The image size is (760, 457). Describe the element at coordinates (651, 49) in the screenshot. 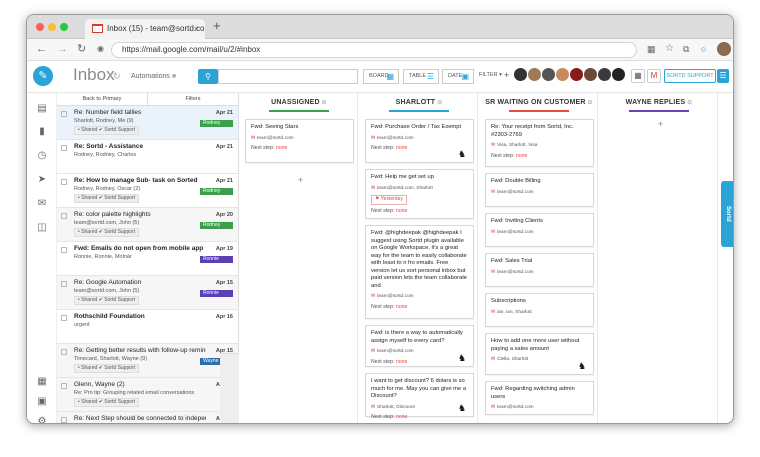

I see `extensions-icon: ▦` at that location.